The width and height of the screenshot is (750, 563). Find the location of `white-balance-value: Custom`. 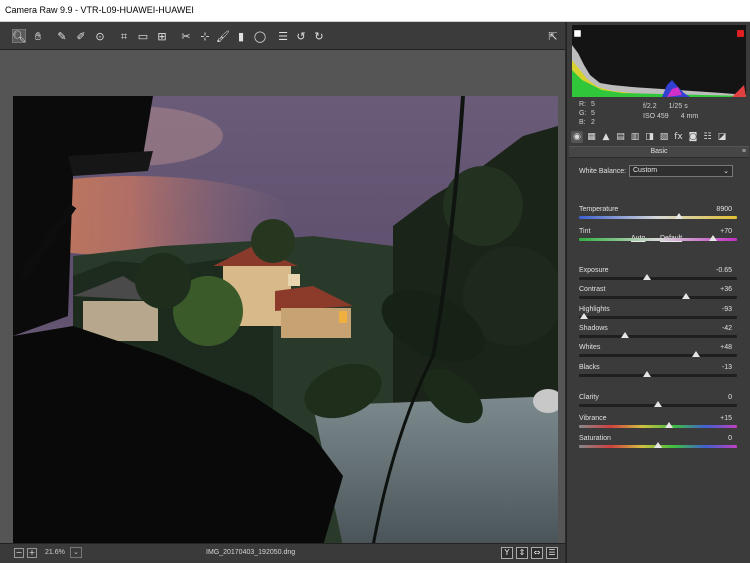

white-balance-value: Custom is located at coordinates (645, 170).